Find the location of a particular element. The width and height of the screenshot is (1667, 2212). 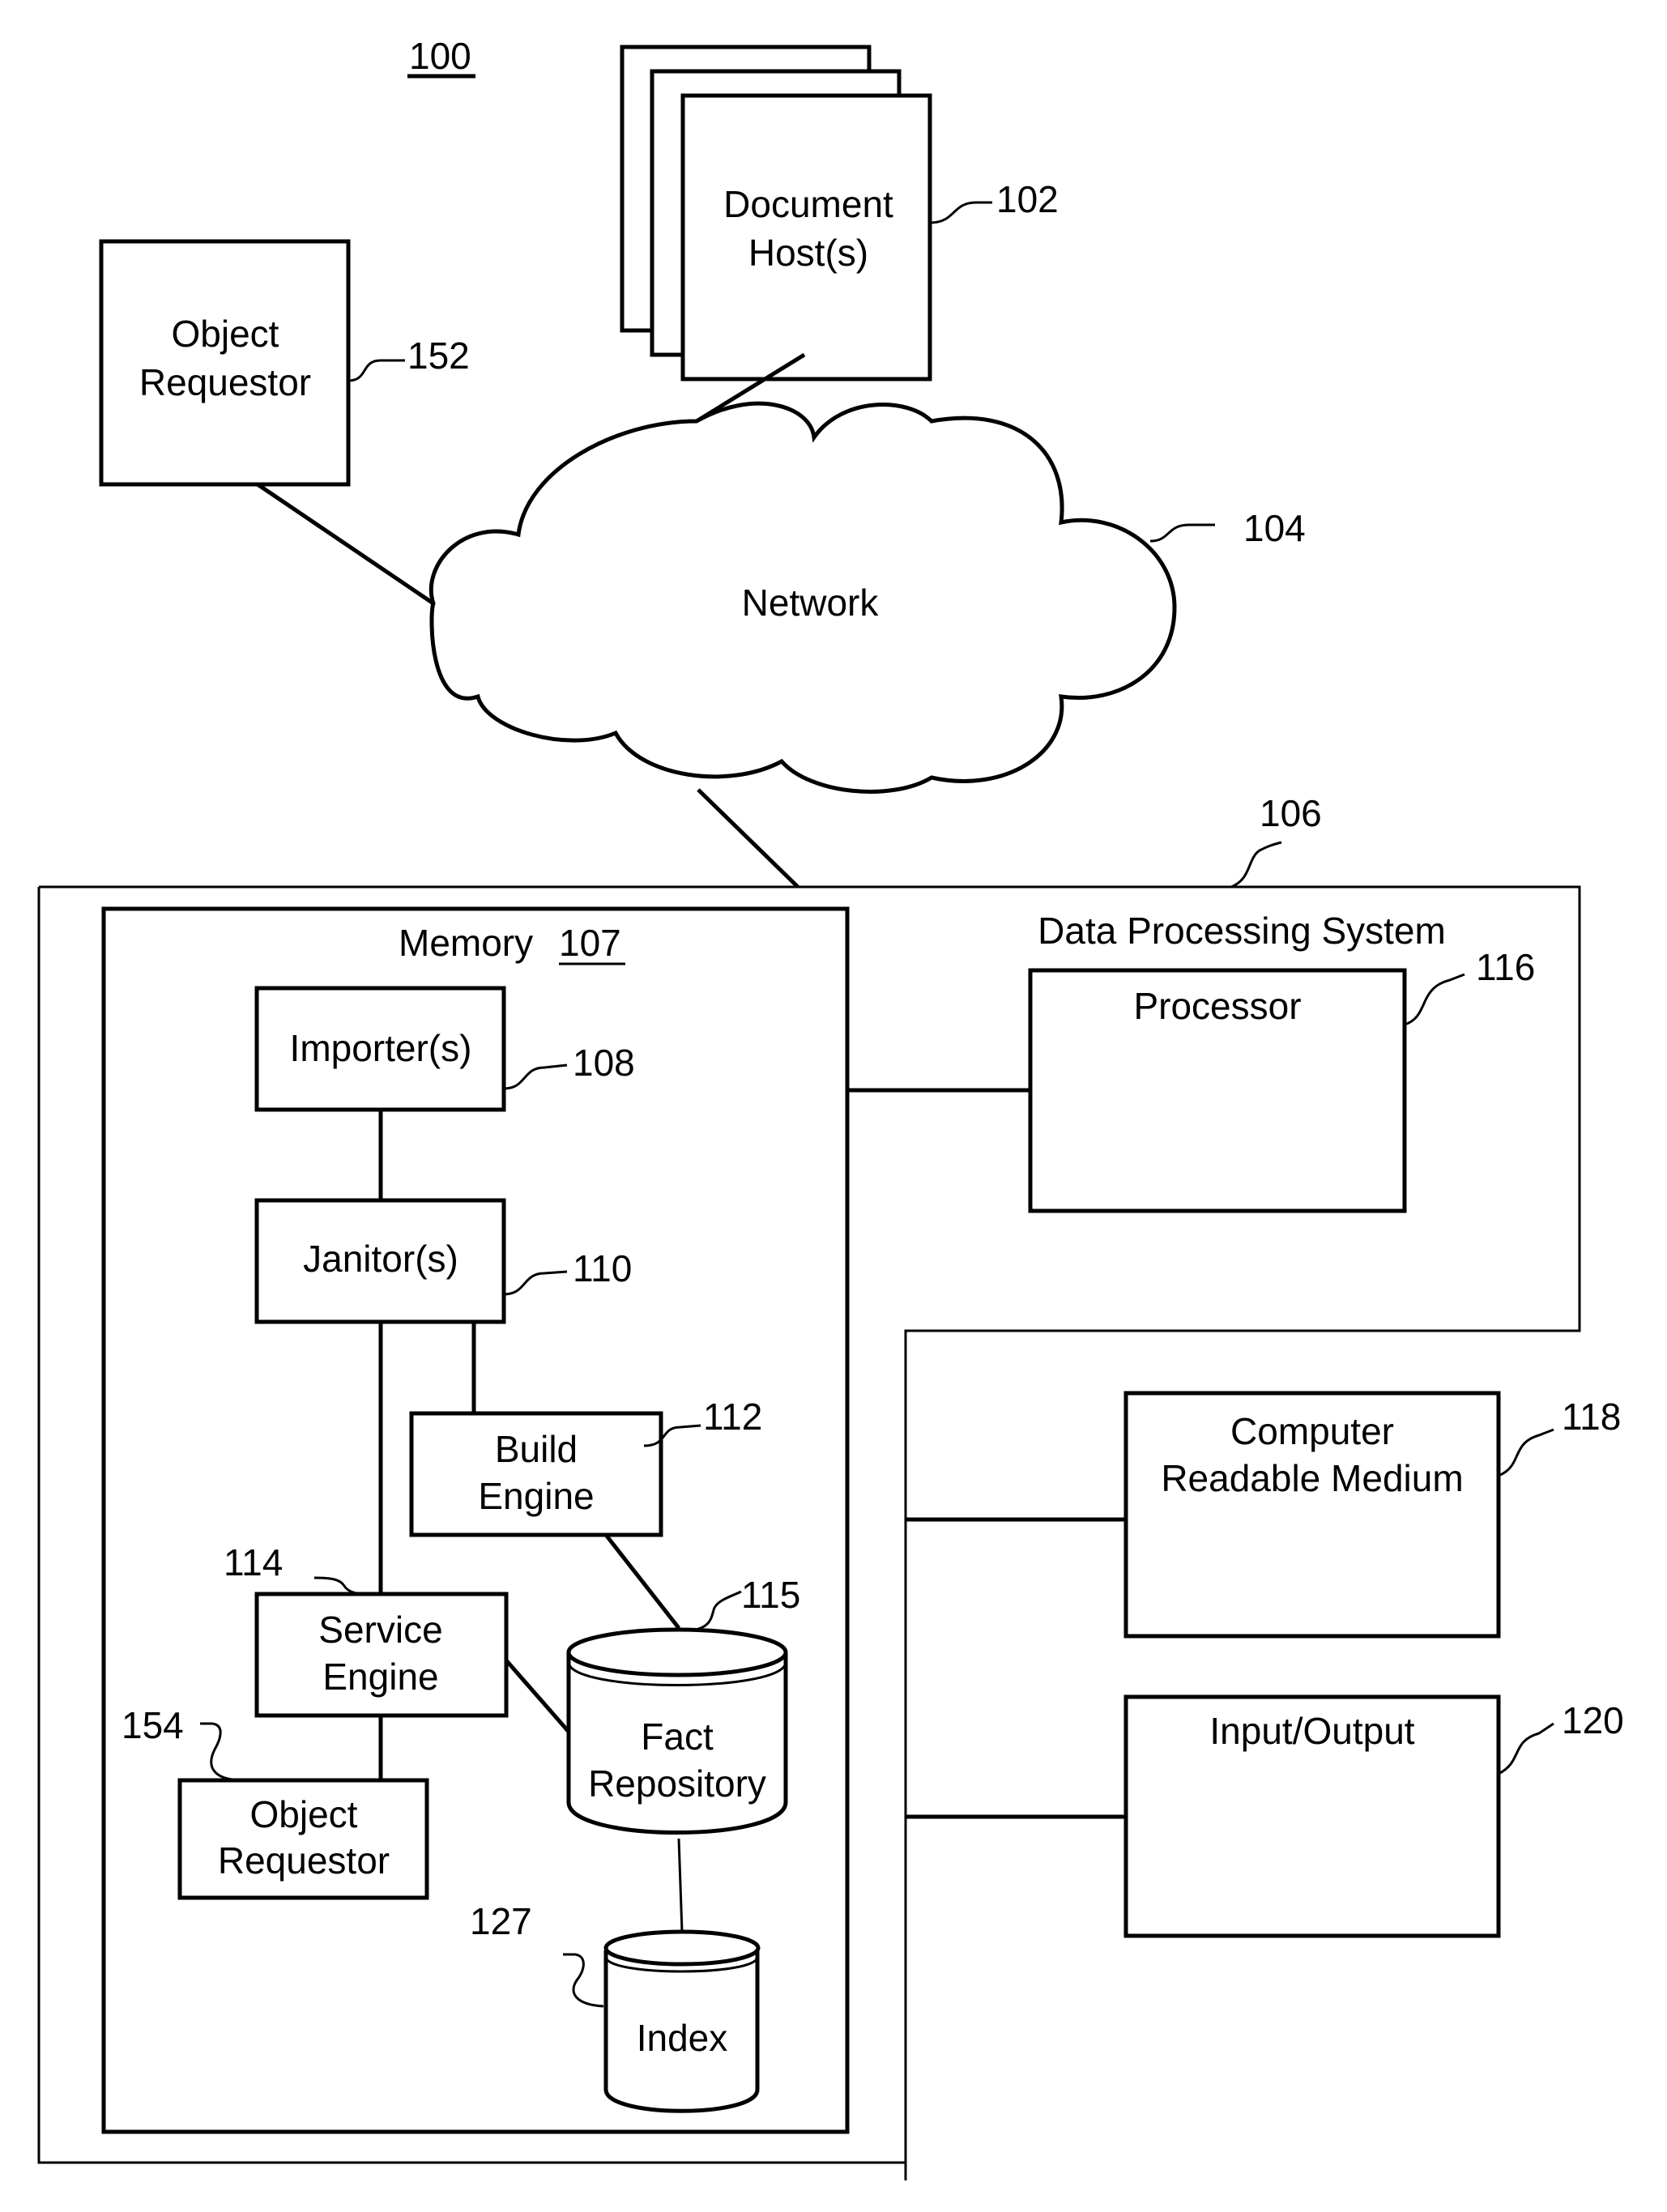

figure-ref-label: 100 is located at coordinates (440, 56).